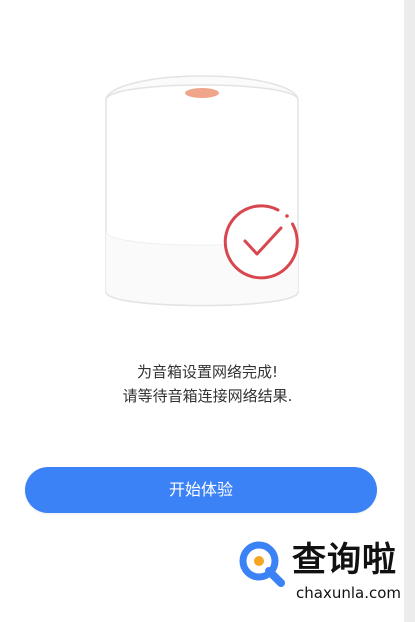 This screenshot has height=622, width=415. I want to click on watermark-url: chaxunla.com, so click(348, 593).